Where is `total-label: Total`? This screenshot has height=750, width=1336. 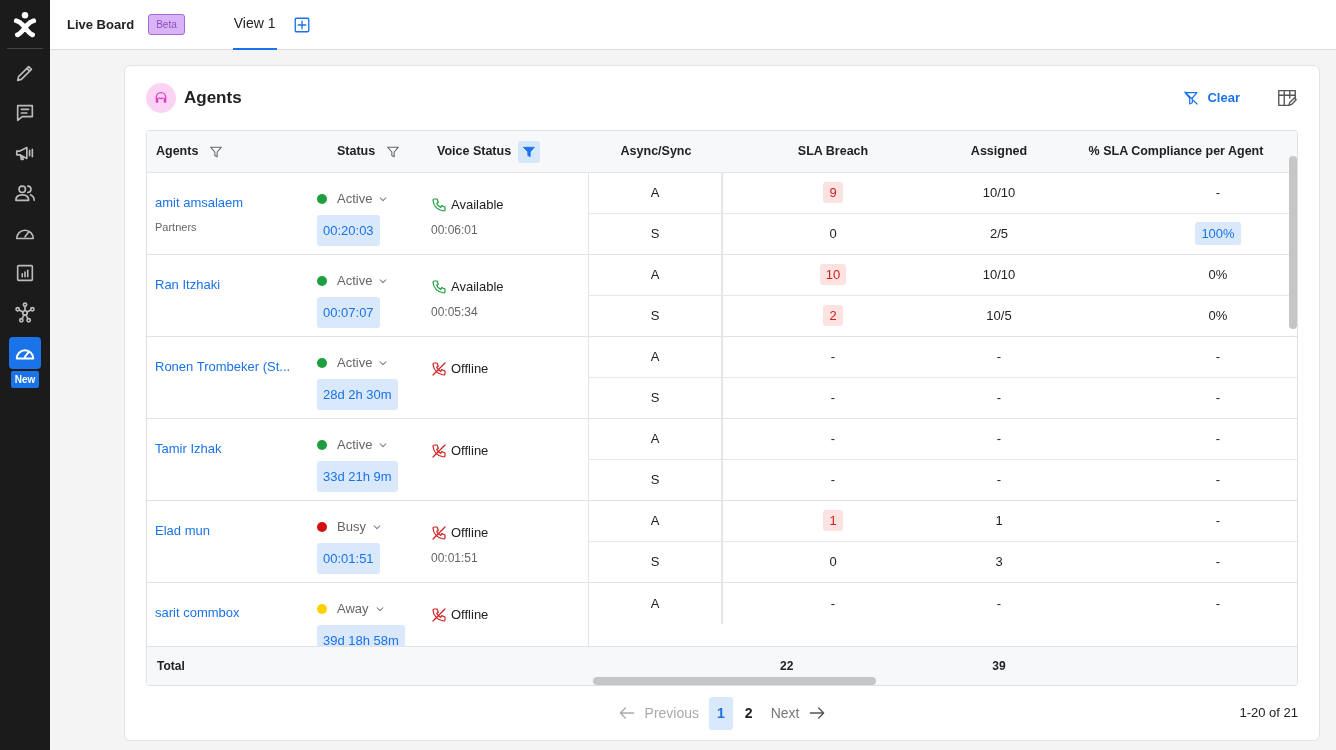 total-label: Total is located at coordinates (171, 666).